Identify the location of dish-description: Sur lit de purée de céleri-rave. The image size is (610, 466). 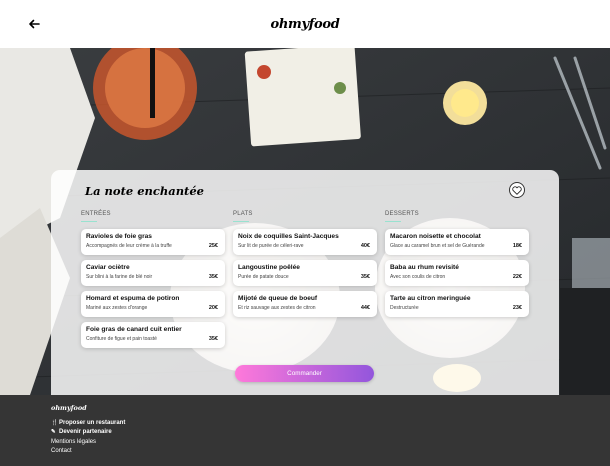
(271, 246).